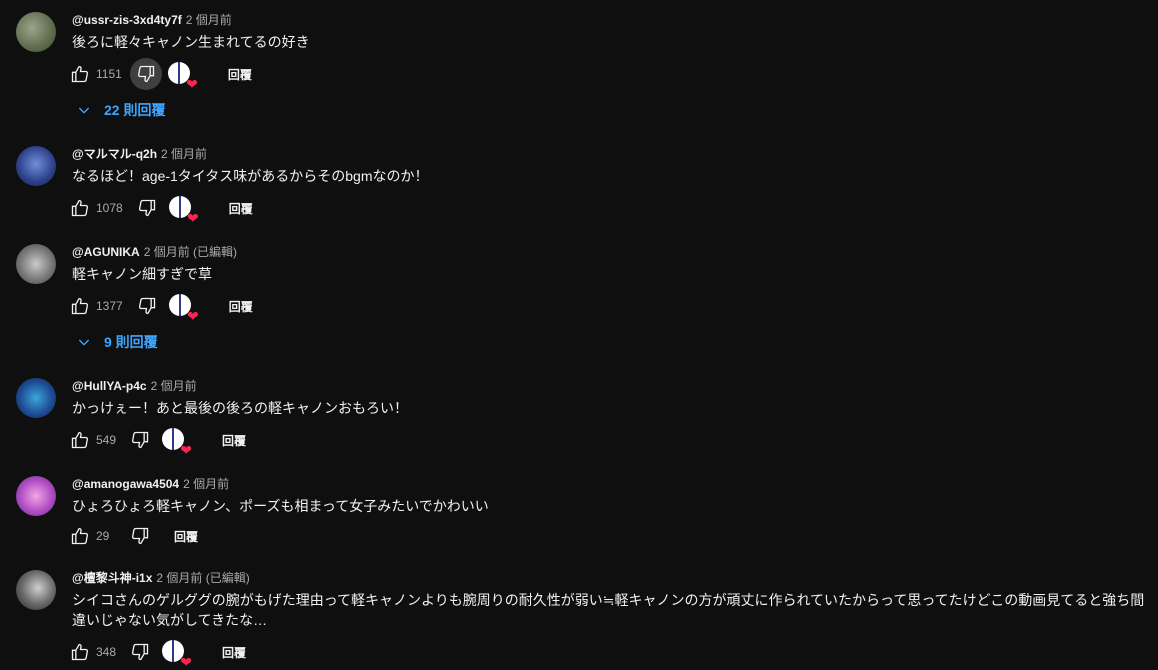  What do you see at coordinates (161, 440) in the screenshot?
I see `comment-actions: 549 ❤ 回覆` at bounding box center [161, 440].